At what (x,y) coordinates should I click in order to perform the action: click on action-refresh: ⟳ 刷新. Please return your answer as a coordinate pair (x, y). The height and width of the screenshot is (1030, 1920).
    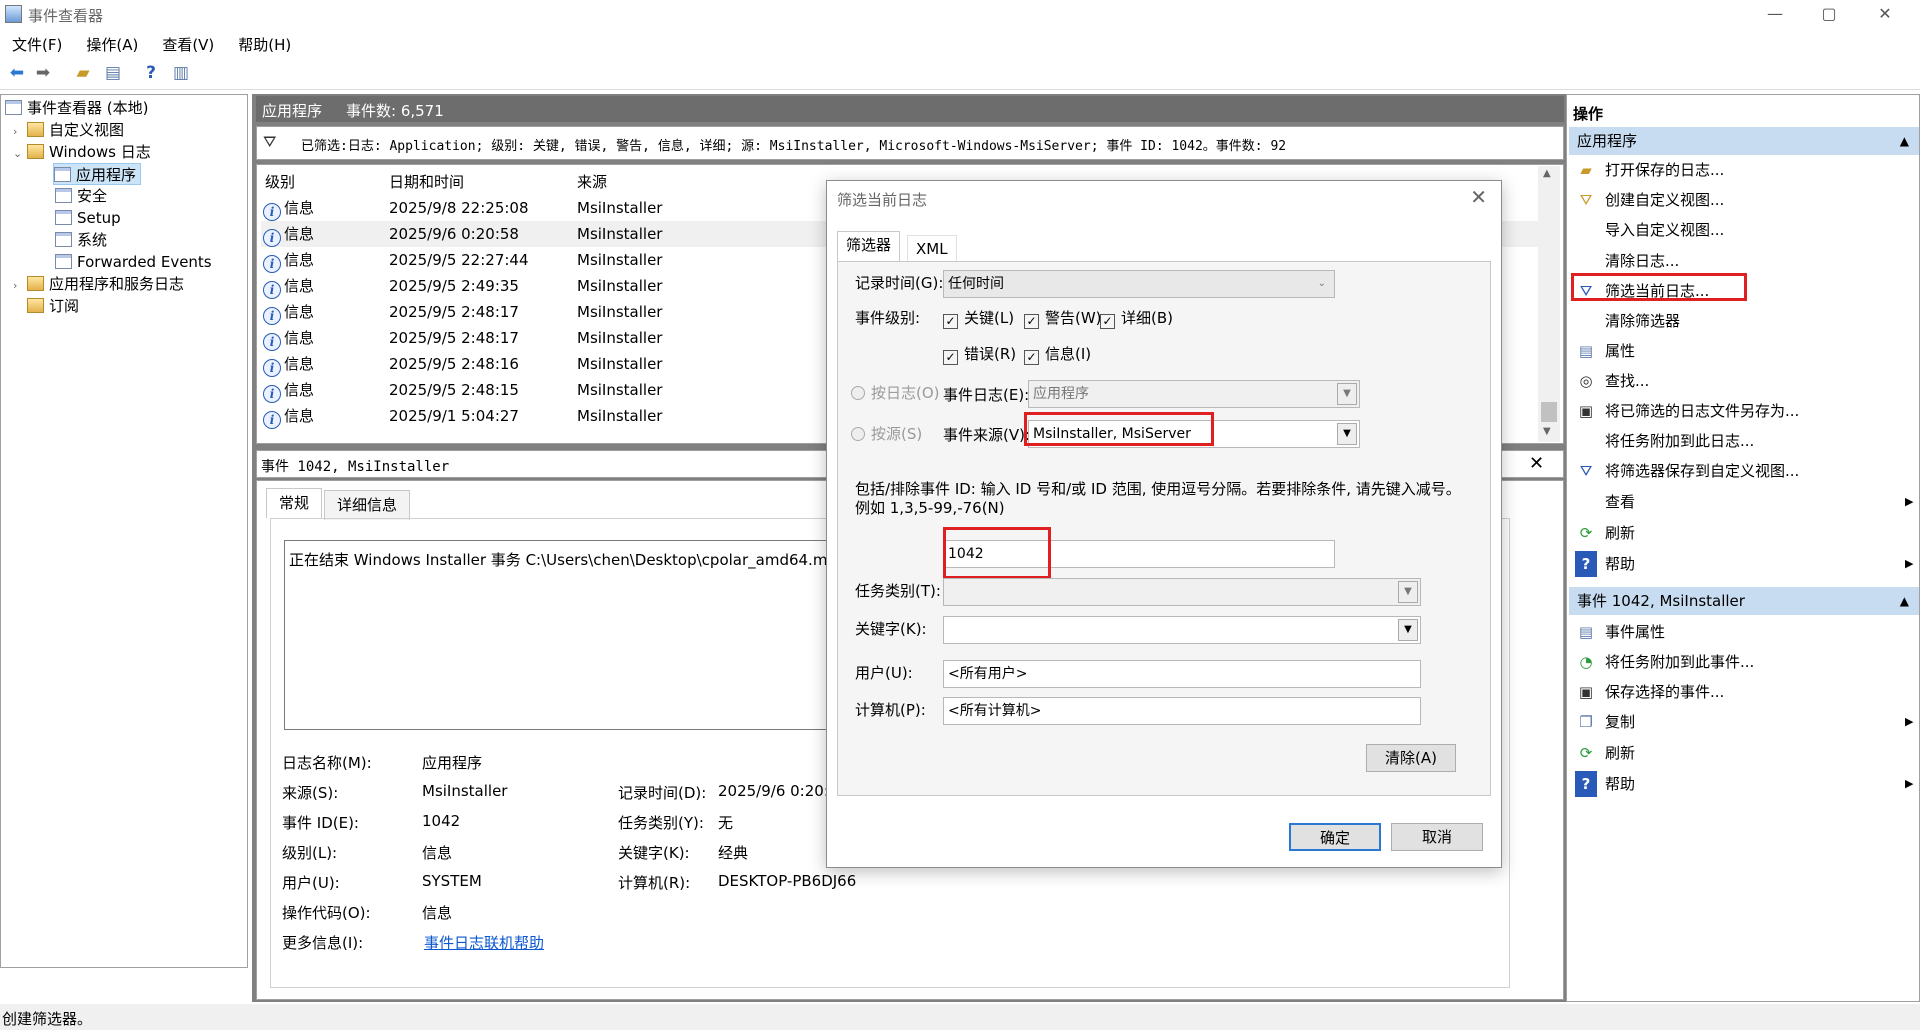
    Looking at the image, I should click on (1605, 533).